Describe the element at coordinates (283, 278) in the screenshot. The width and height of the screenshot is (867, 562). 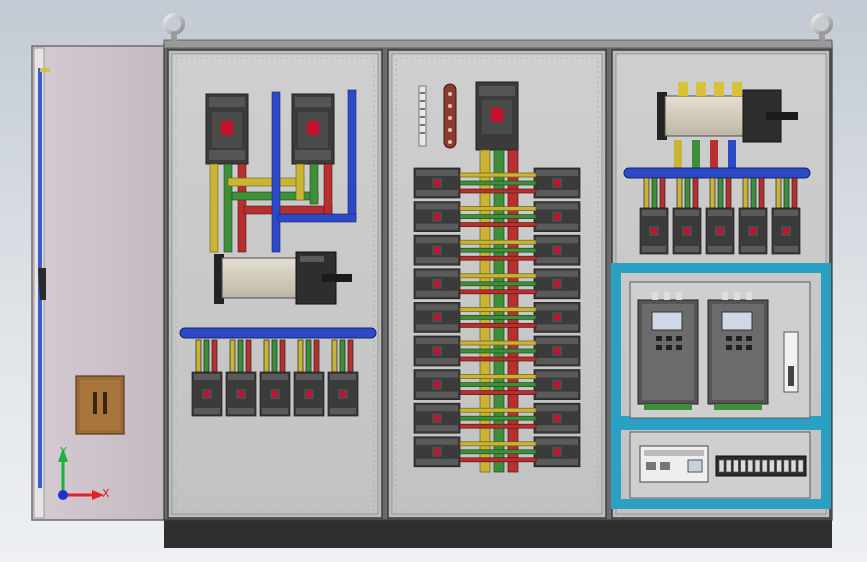
I see `transfer-switch` at that location.